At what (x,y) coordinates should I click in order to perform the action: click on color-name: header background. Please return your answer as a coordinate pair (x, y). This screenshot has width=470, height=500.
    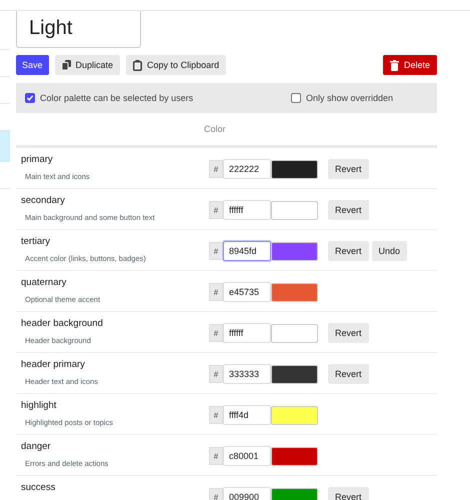
    Looking at the image, I should click on (62, 323).